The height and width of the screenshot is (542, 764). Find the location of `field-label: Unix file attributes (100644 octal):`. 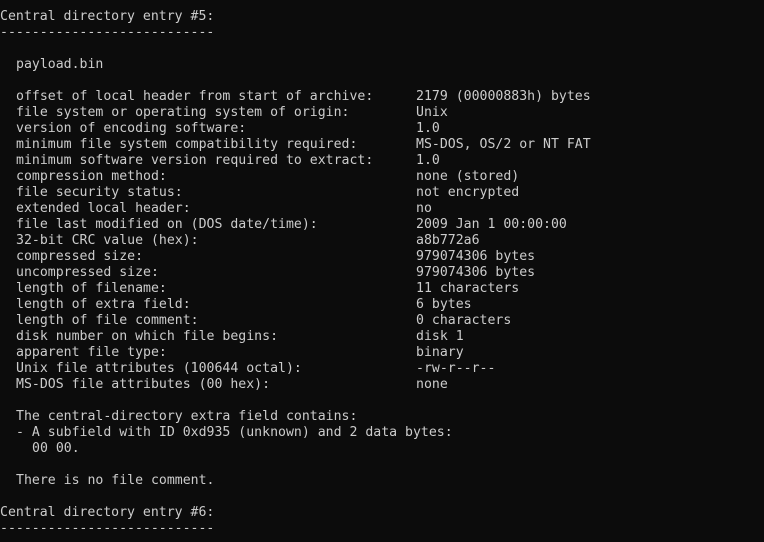

field-label: Unix file attributes (100644 octal): is located at coordinates (159, 368).